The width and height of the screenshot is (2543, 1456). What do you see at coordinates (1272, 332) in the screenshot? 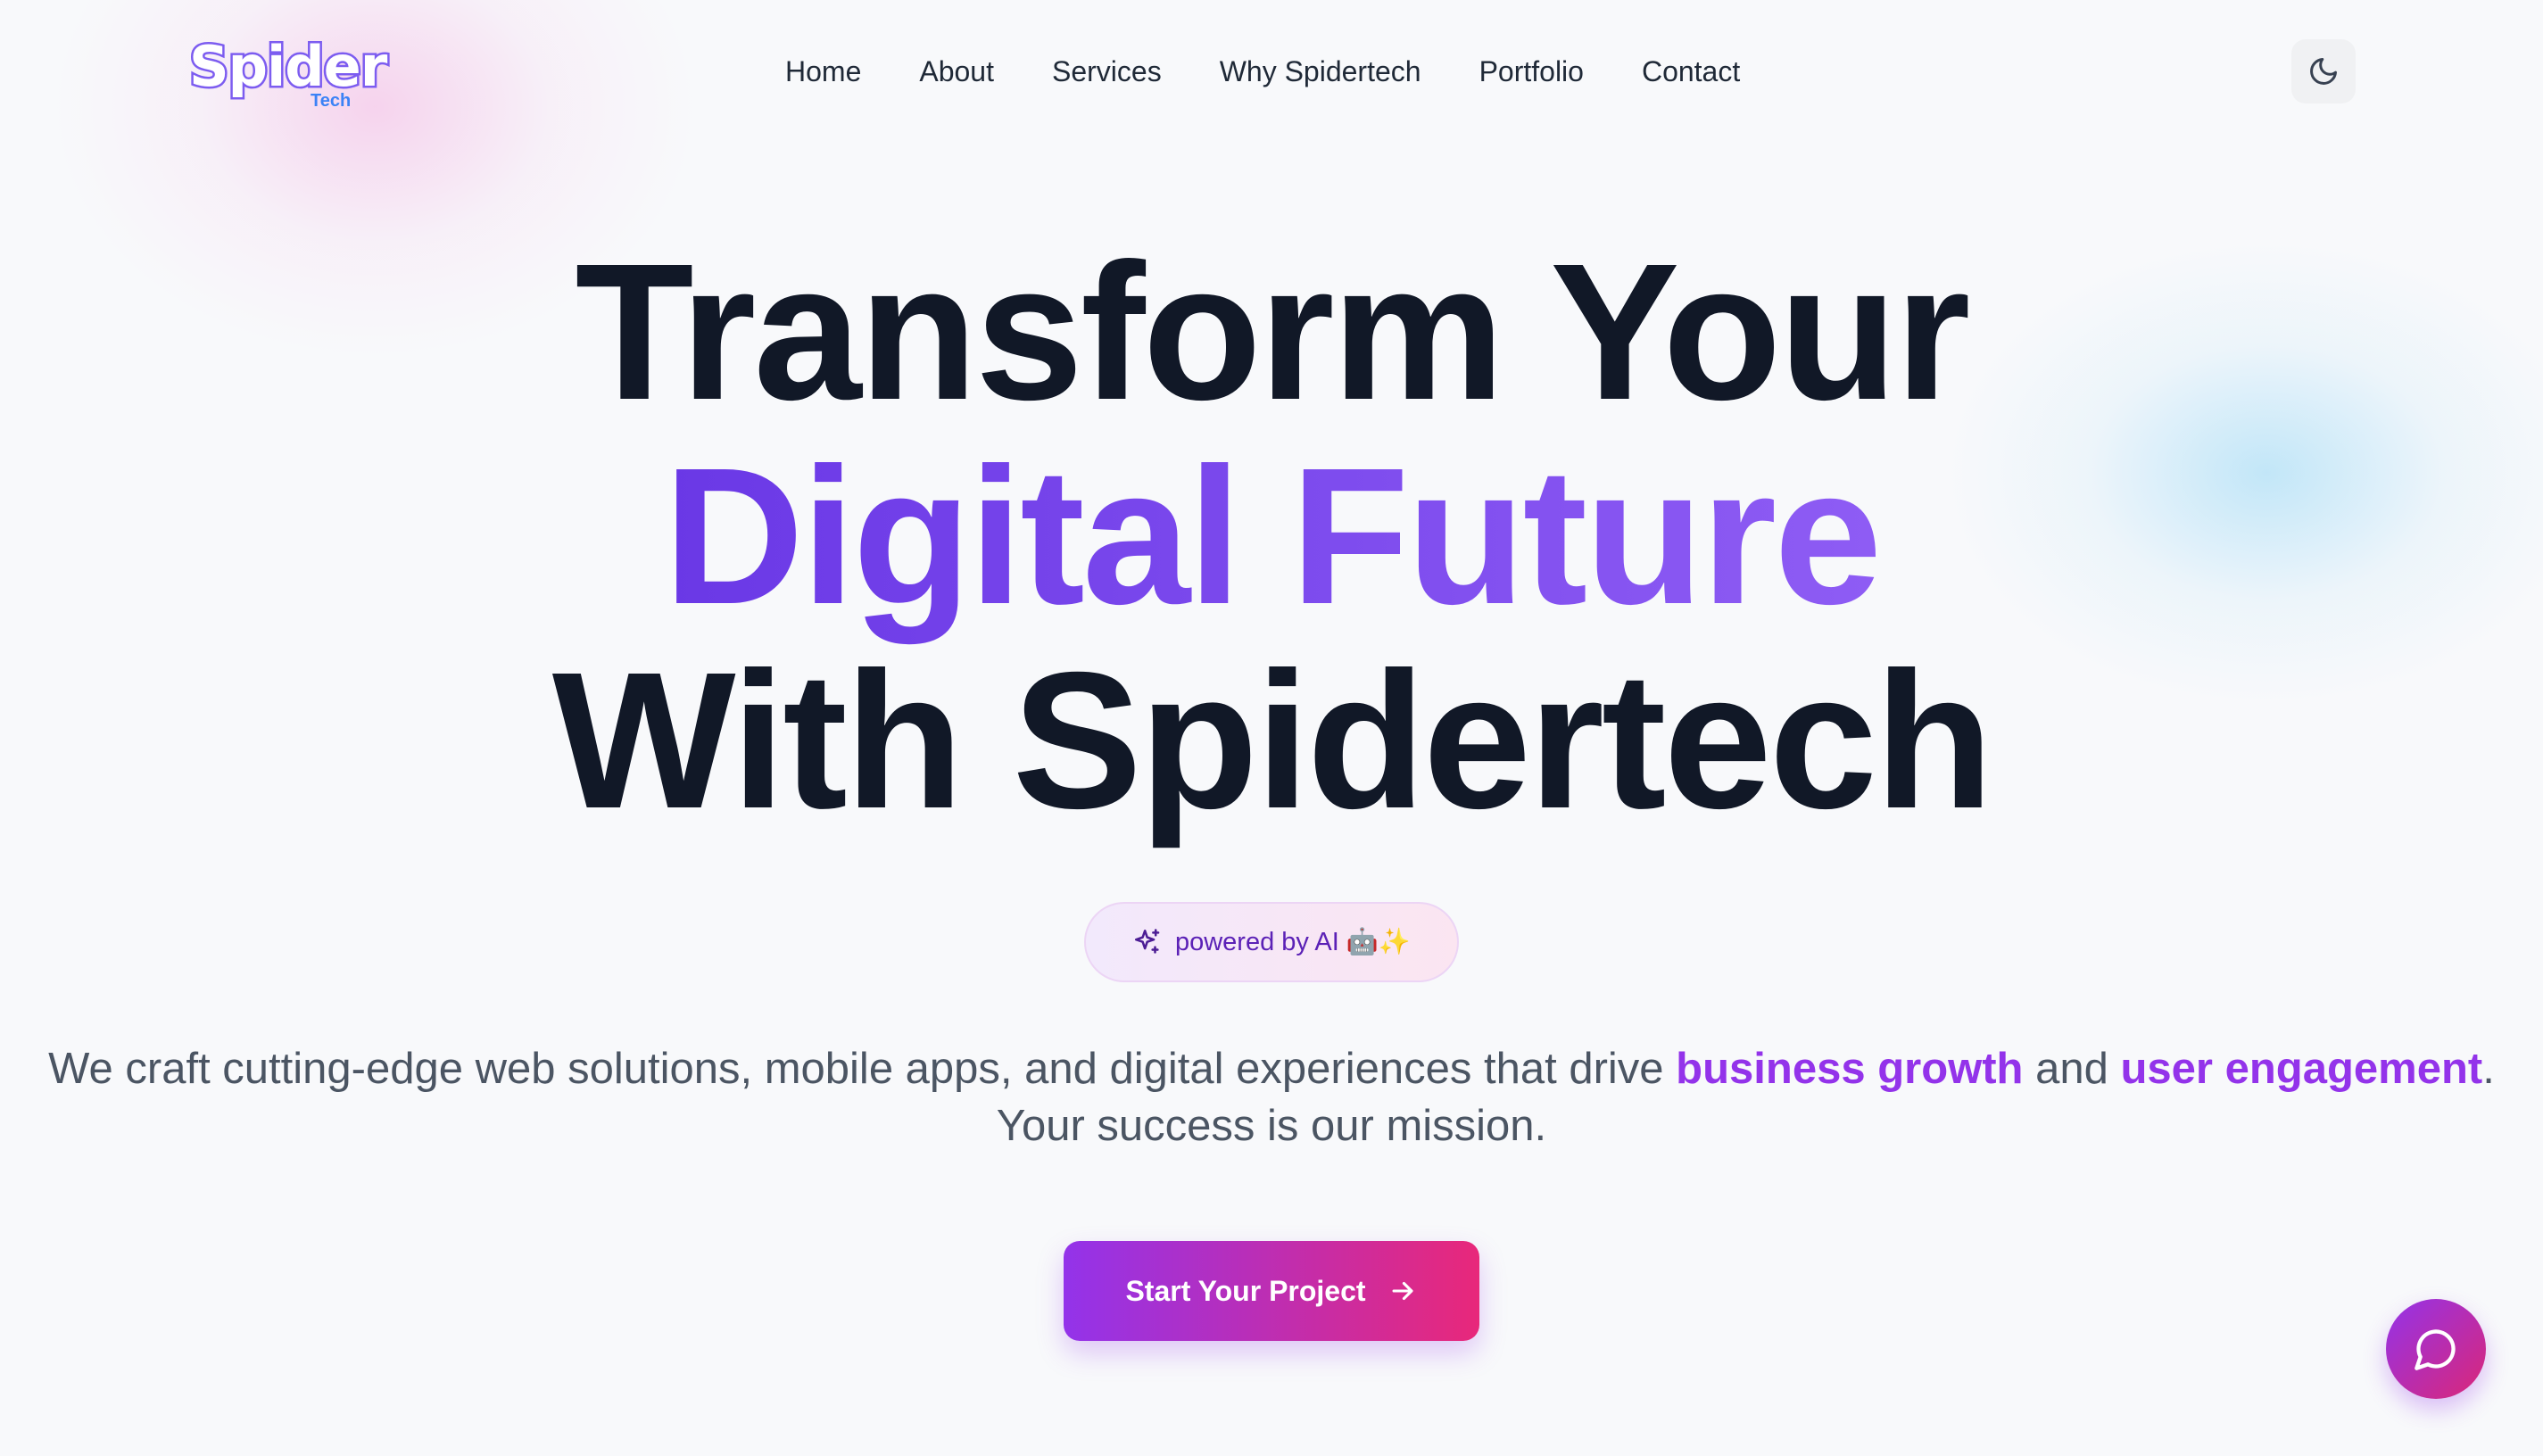
I see `hero-heading-line-1: Transform Your` at bounding box center [1272, 332].